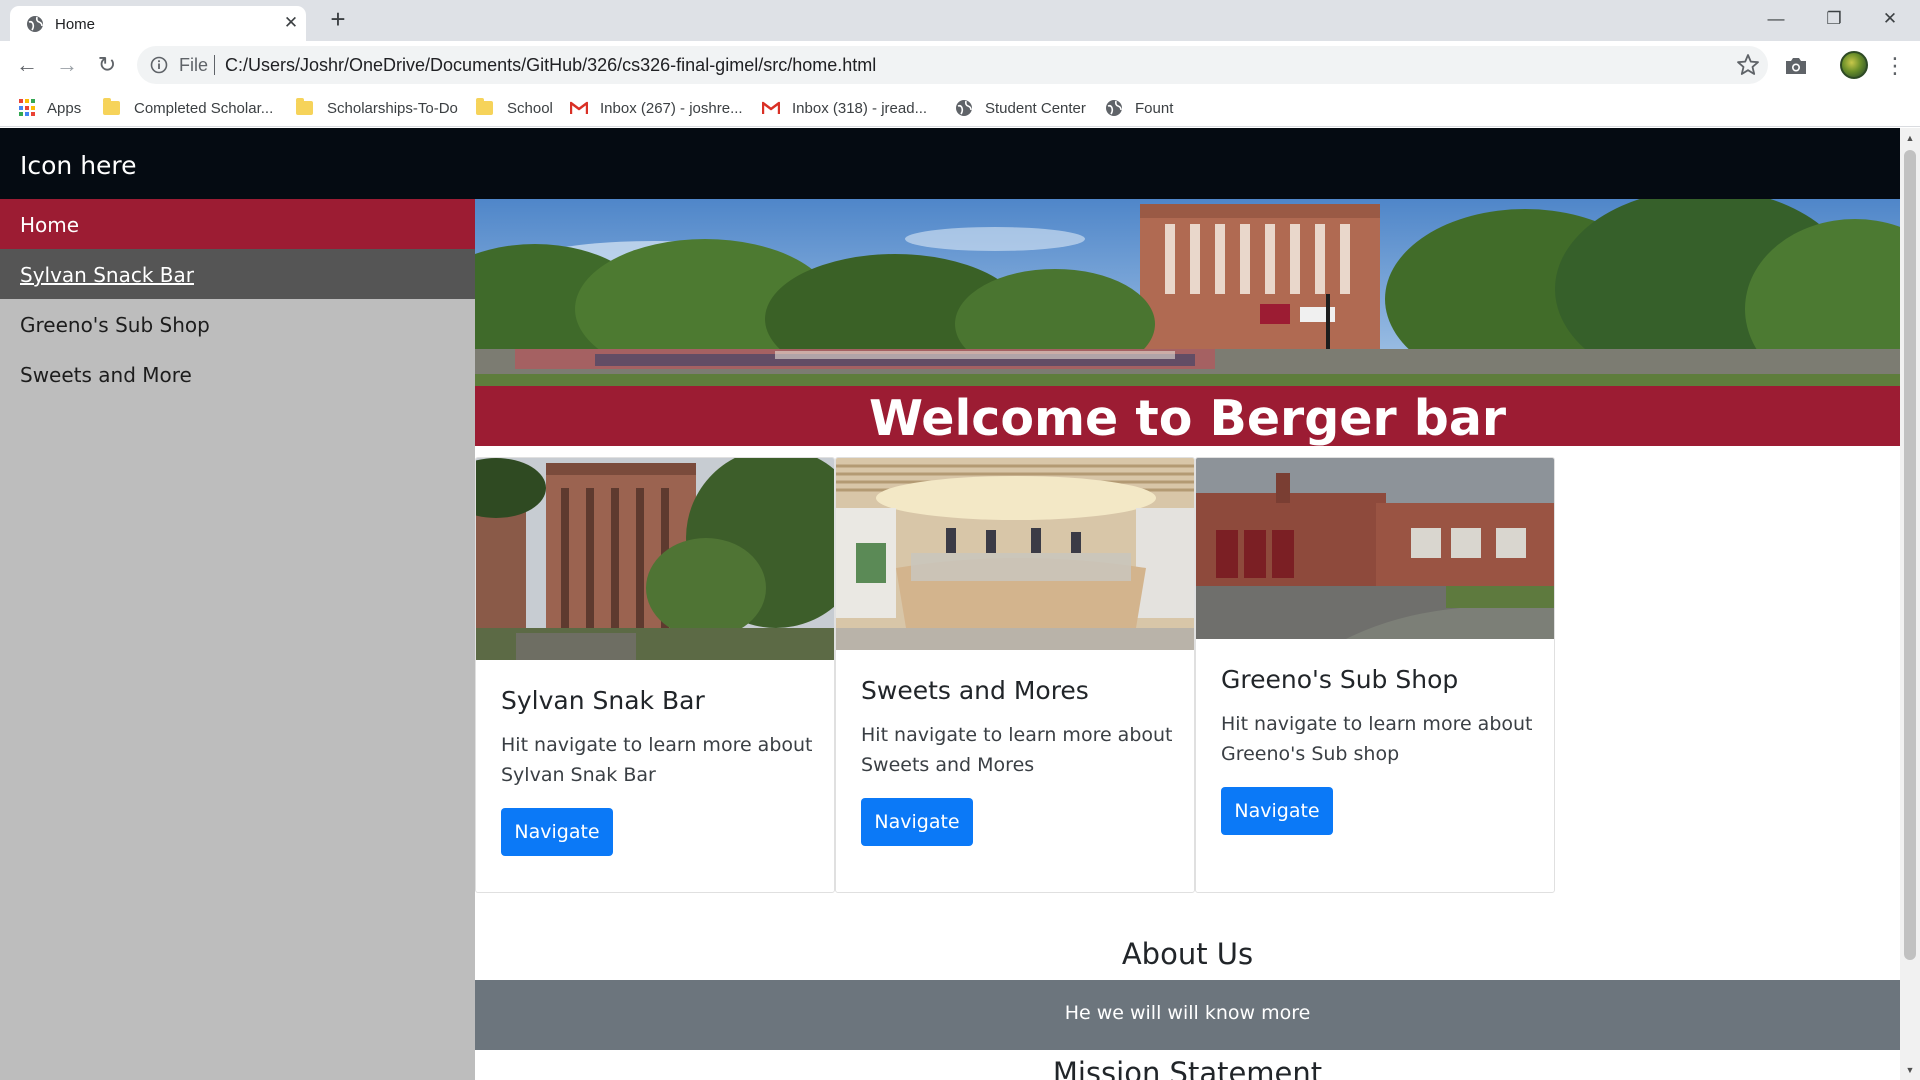 The width and height of the screenshot is (1920, 1080). I want to click on about-us-text: He we will will know more, so click(1187, 1013).